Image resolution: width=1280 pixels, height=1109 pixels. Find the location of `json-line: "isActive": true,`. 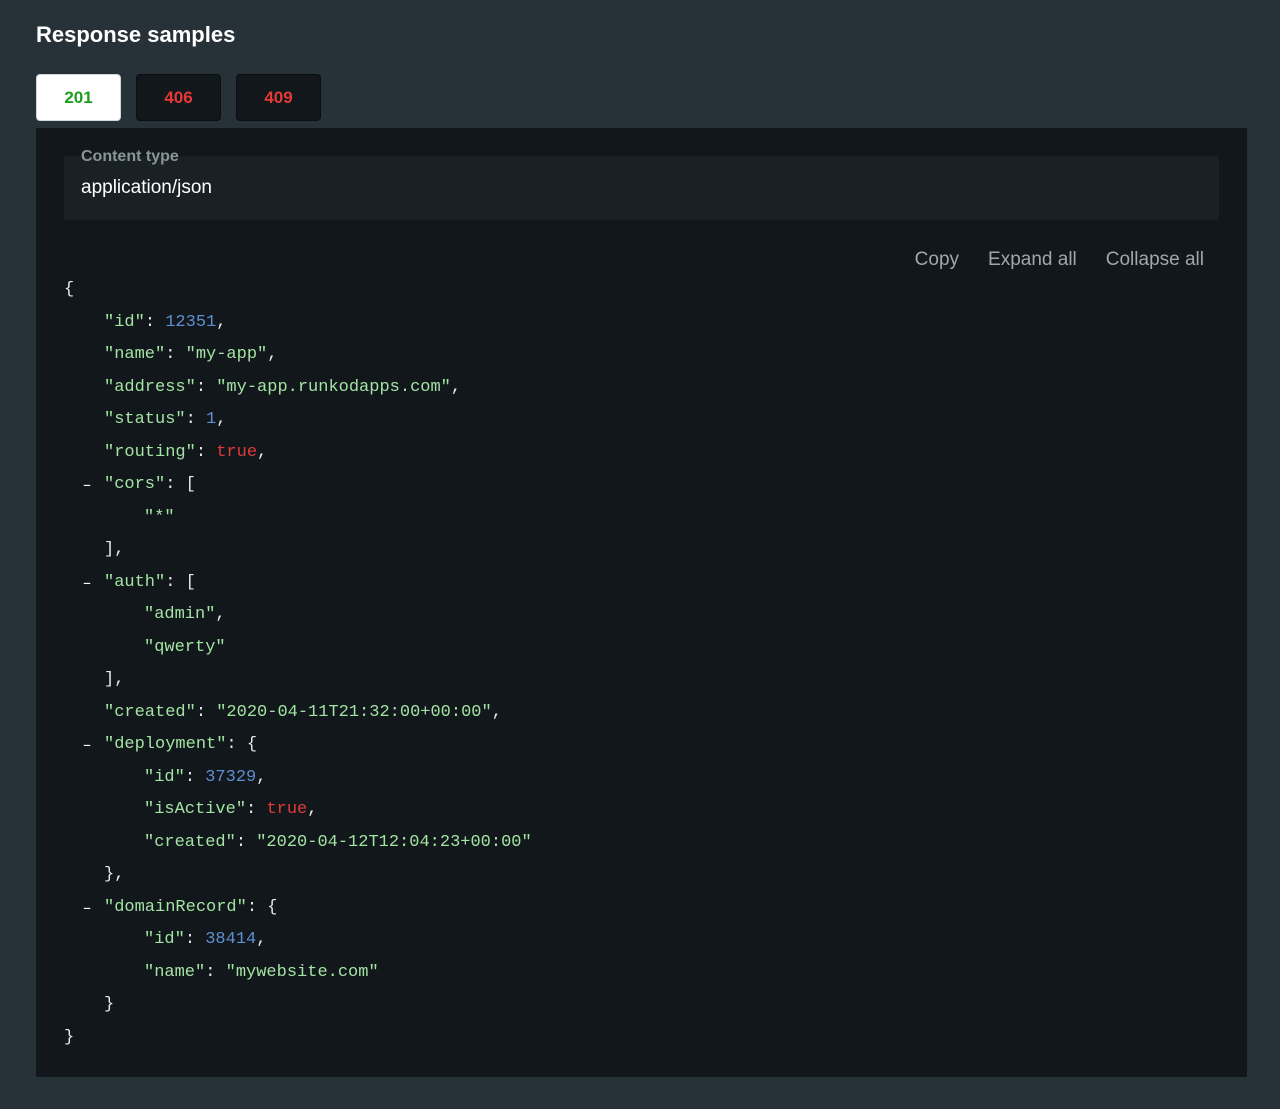

json-line: "isActive": true, is located at coordinates (230, 810).